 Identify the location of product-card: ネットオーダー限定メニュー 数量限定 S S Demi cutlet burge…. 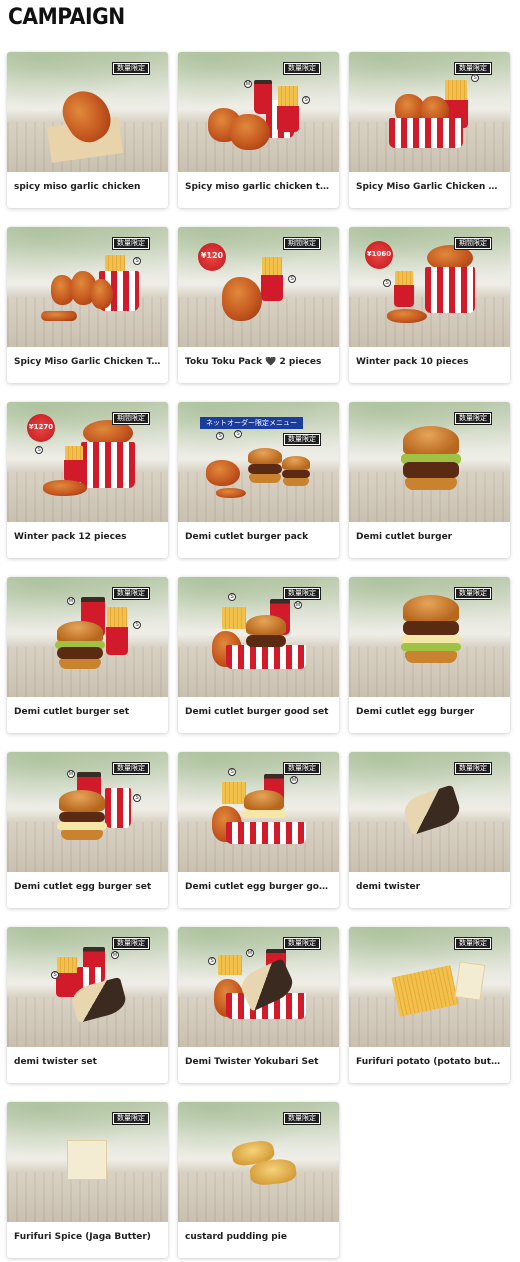
(258, 480).